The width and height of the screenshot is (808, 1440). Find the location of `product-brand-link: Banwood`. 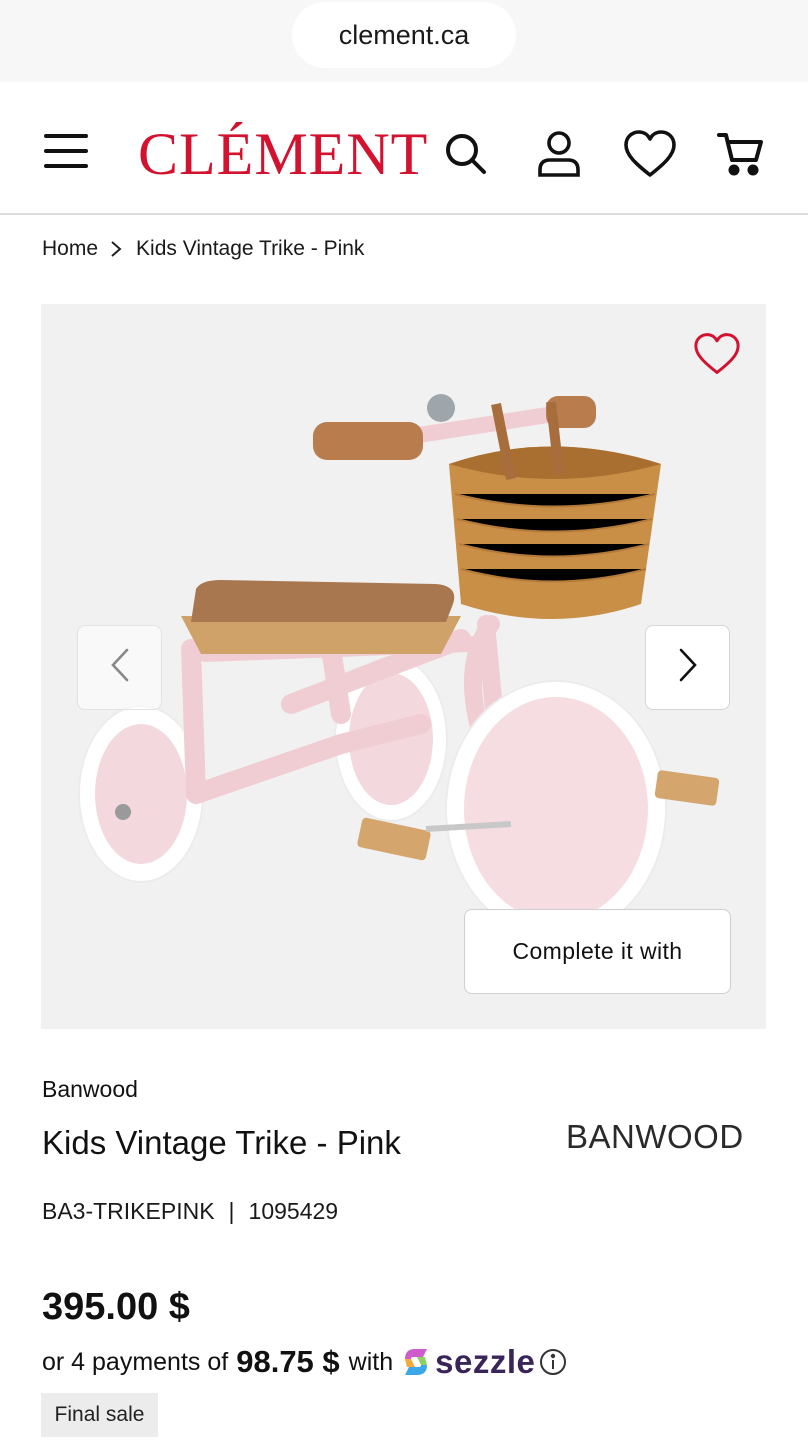

product-brand-link: Banwood is located at coordinates (90, 1089).